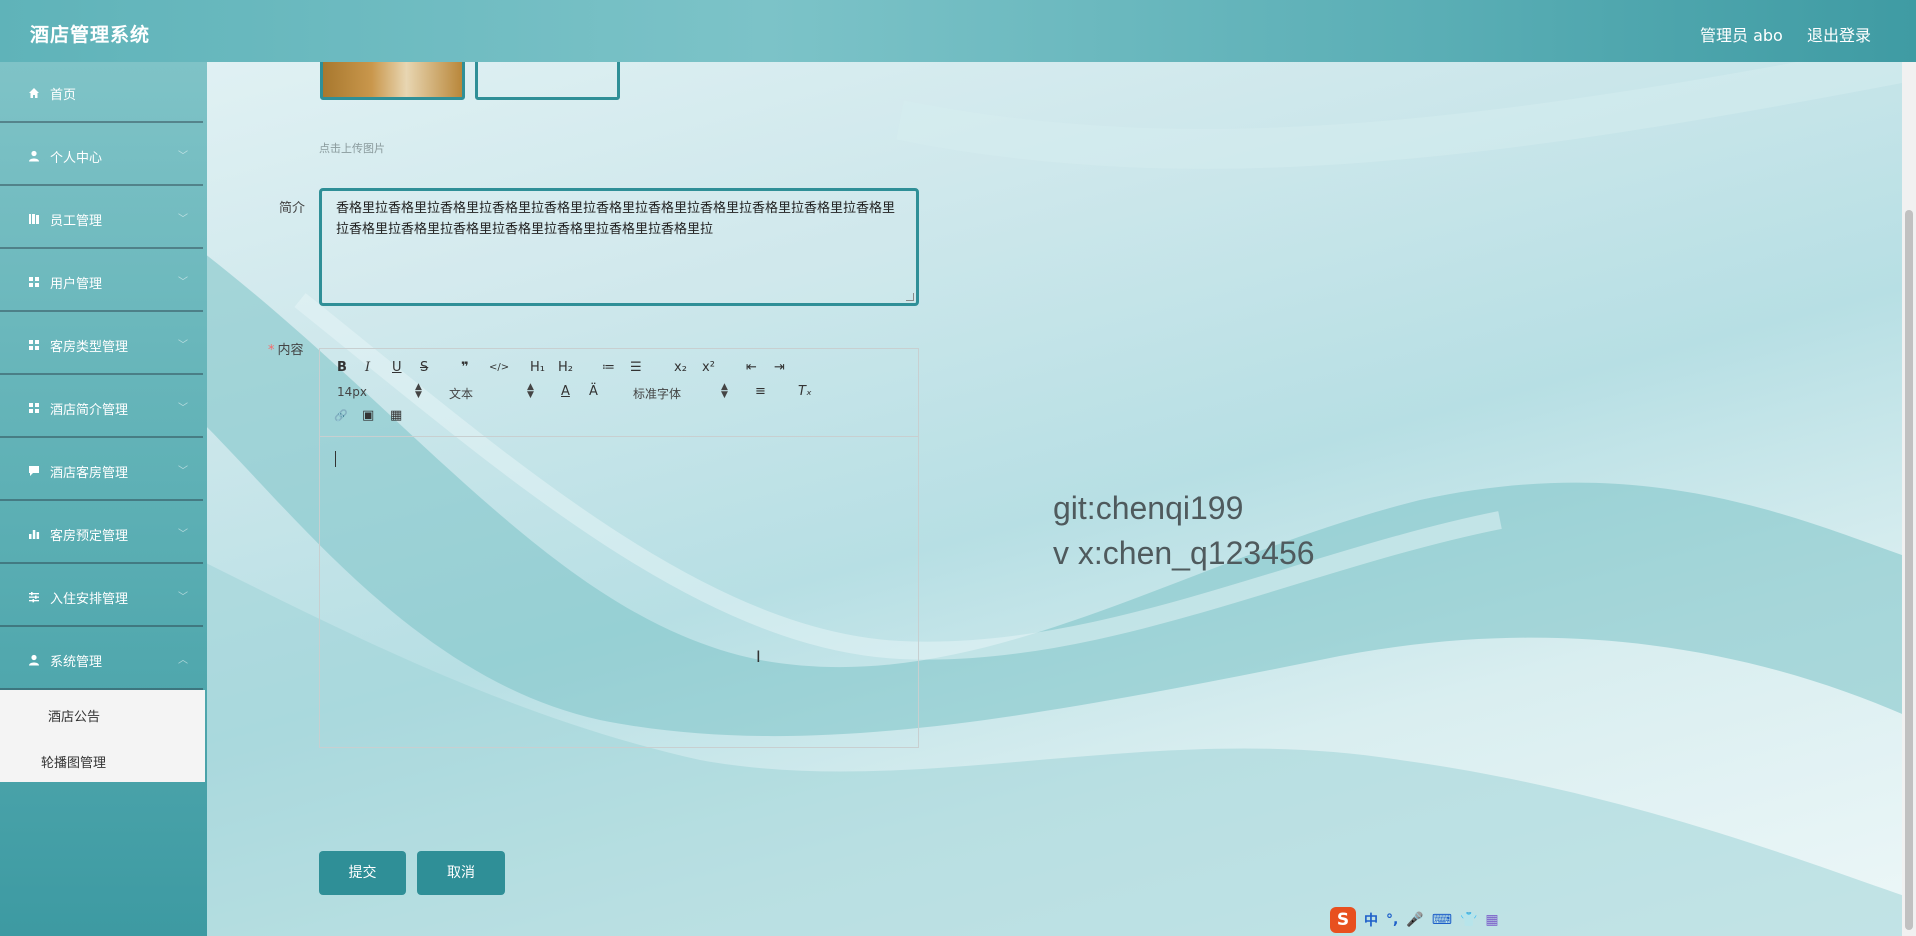  What do you see at coordinates (102, 736) in the screenshot?
I see `system-submenu: 酒店公告 轮播图管理` at bounding box center [102, 736].